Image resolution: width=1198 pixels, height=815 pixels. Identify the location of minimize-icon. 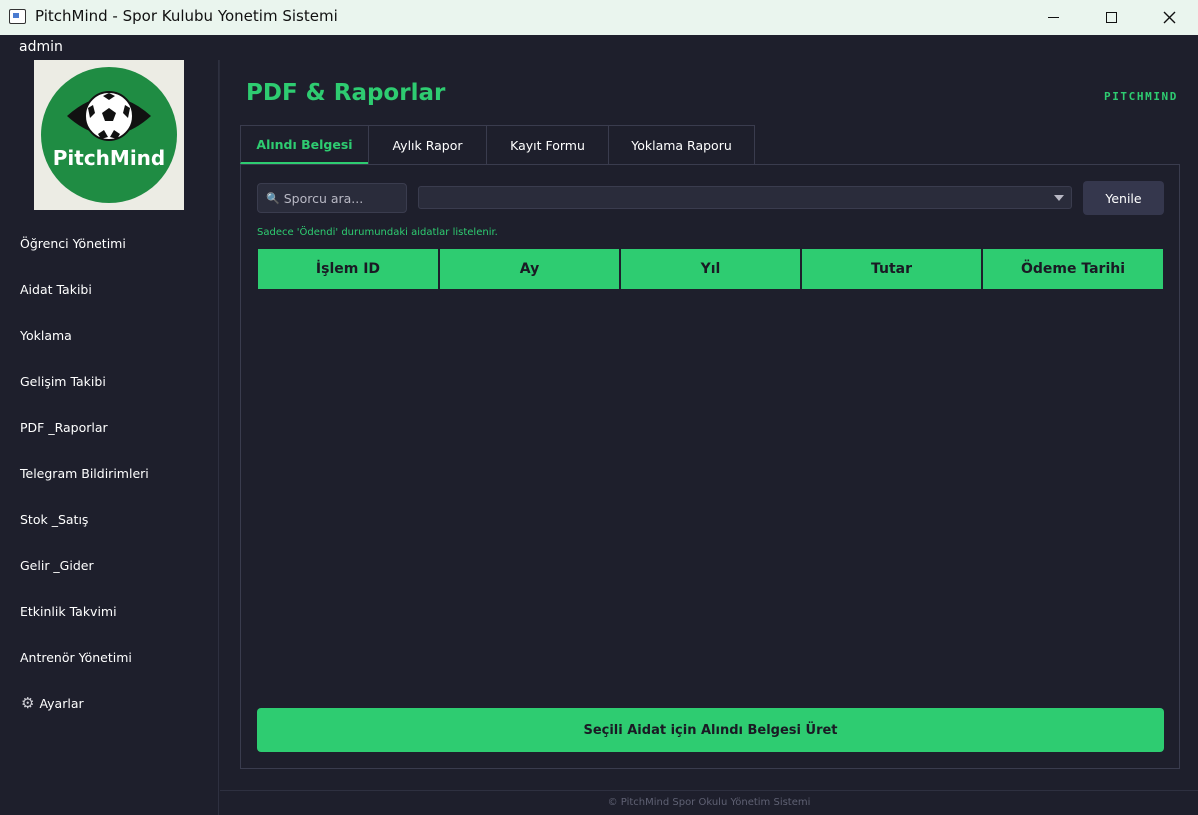
(1053, 17).